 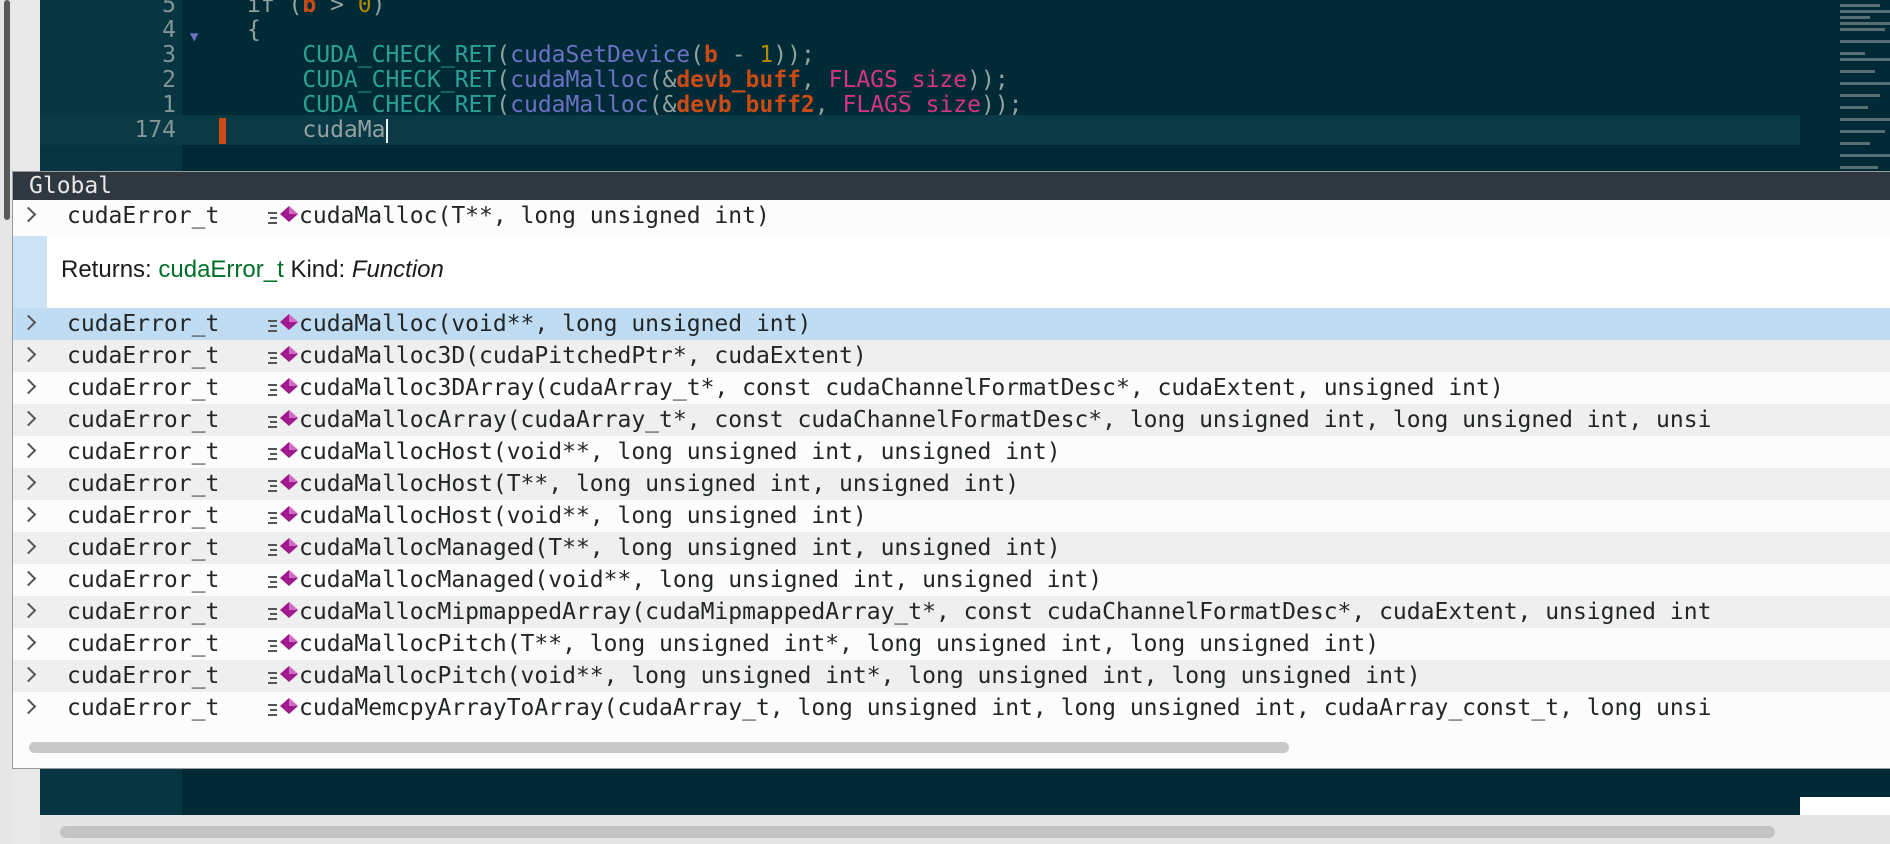 I want to click on doc-returns-type: cudaError_t, so click(x=221, y=269).